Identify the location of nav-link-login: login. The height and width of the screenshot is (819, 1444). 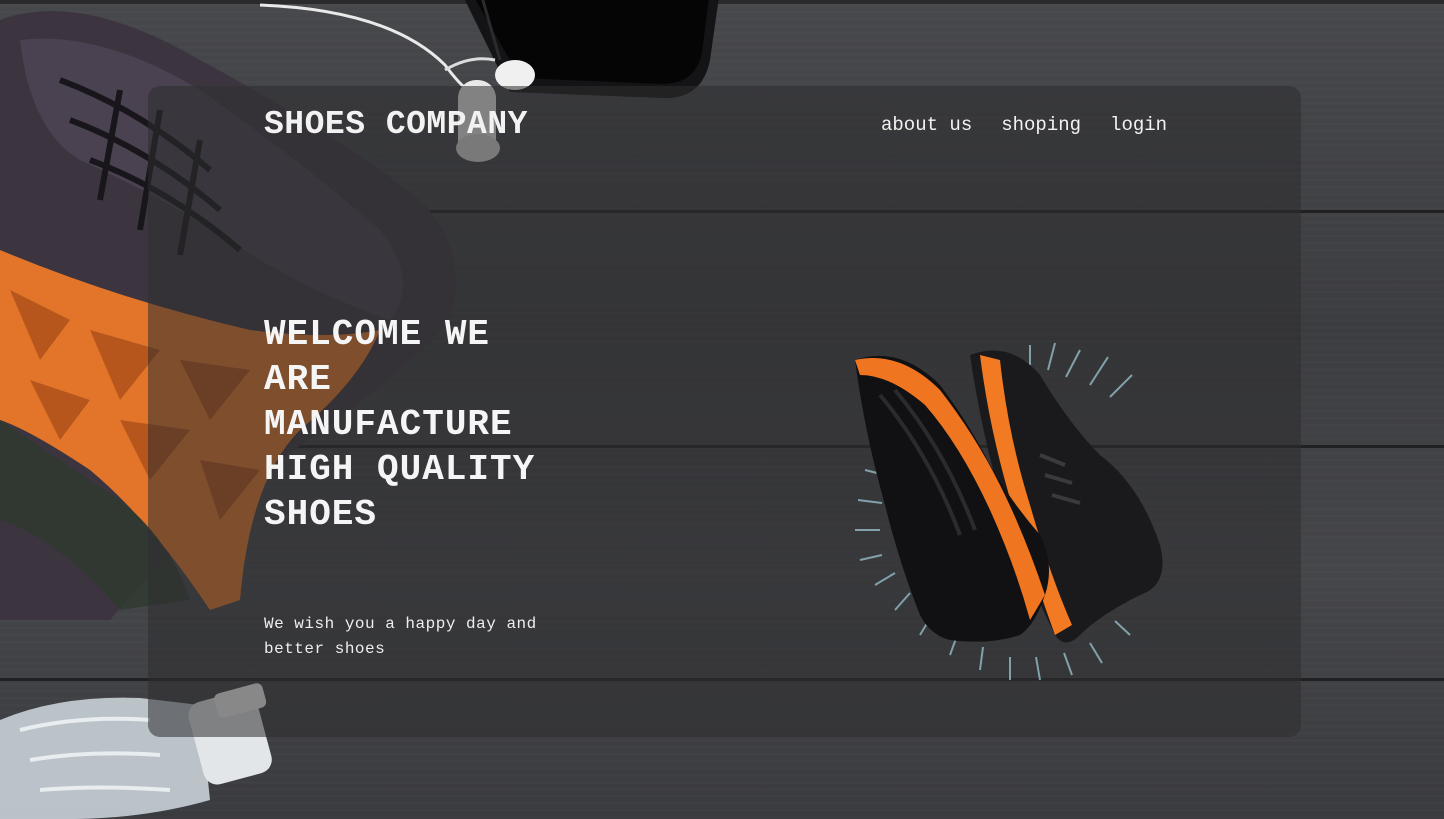
(1138, 125).